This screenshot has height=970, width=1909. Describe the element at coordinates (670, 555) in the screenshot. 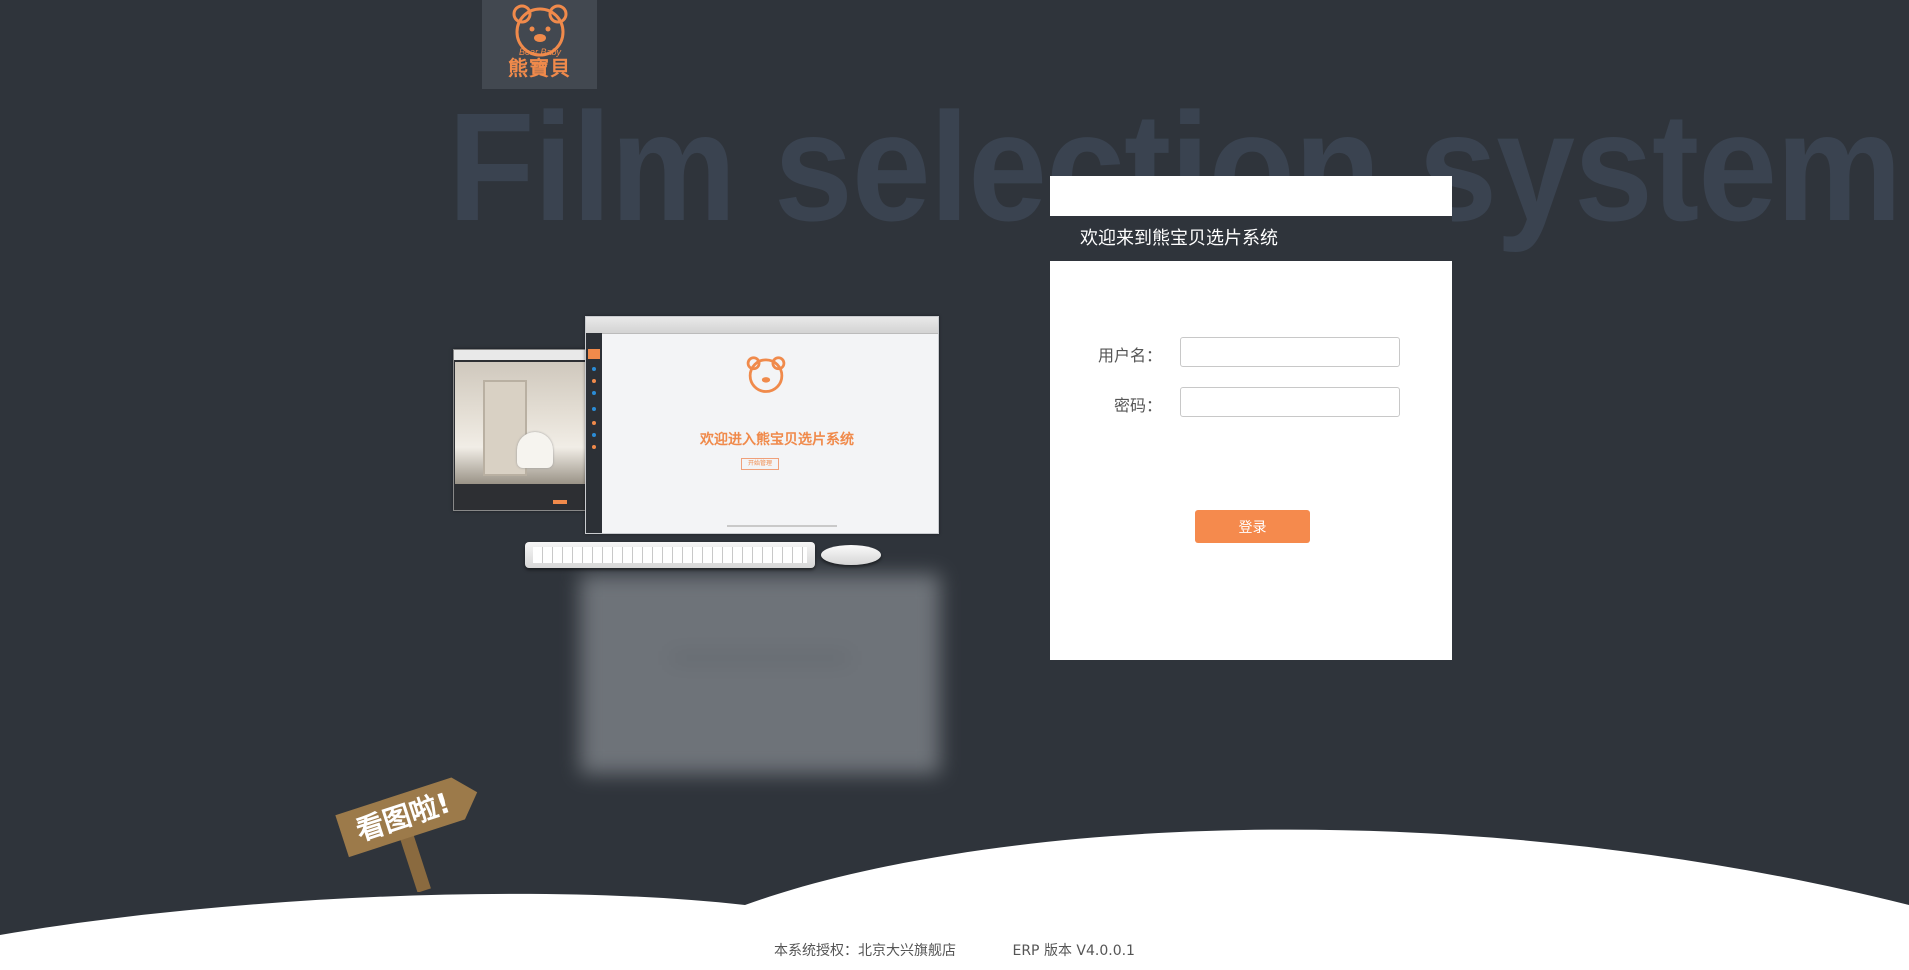

I see `keyboard-image` at that location.